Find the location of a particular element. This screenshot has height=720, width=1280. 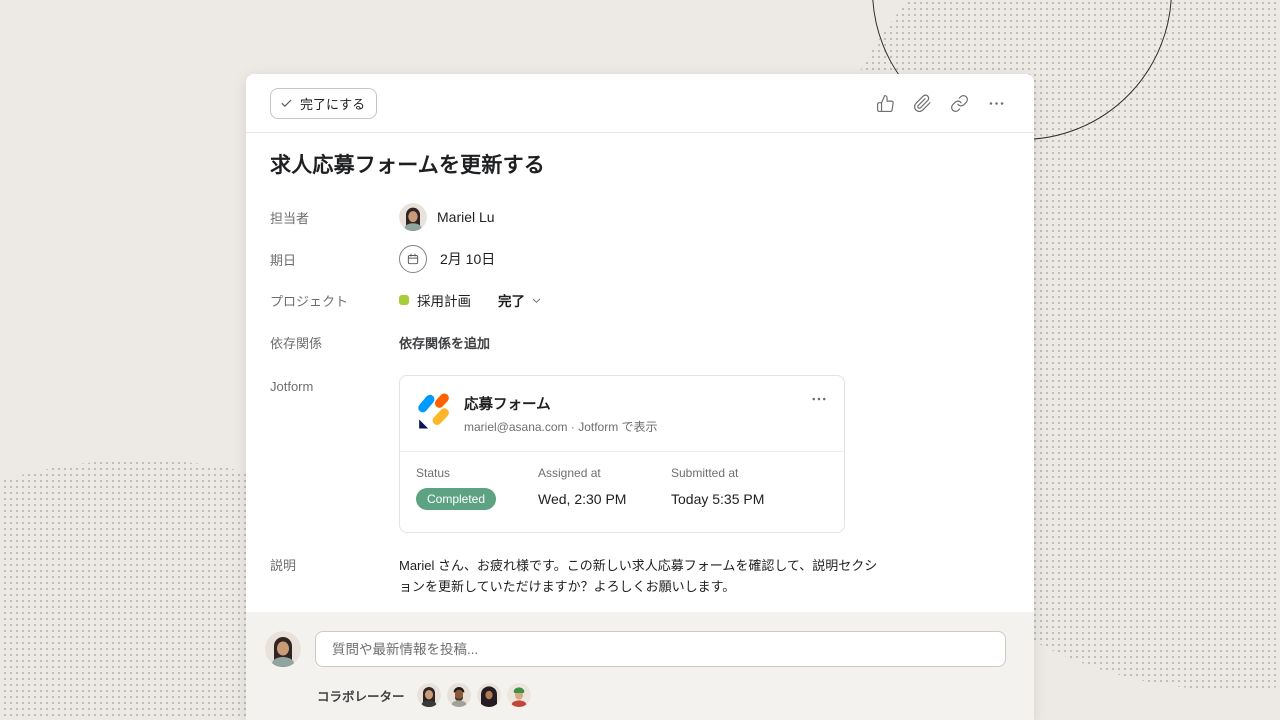

status-badge: Completed is located at coordinates (456, 499).